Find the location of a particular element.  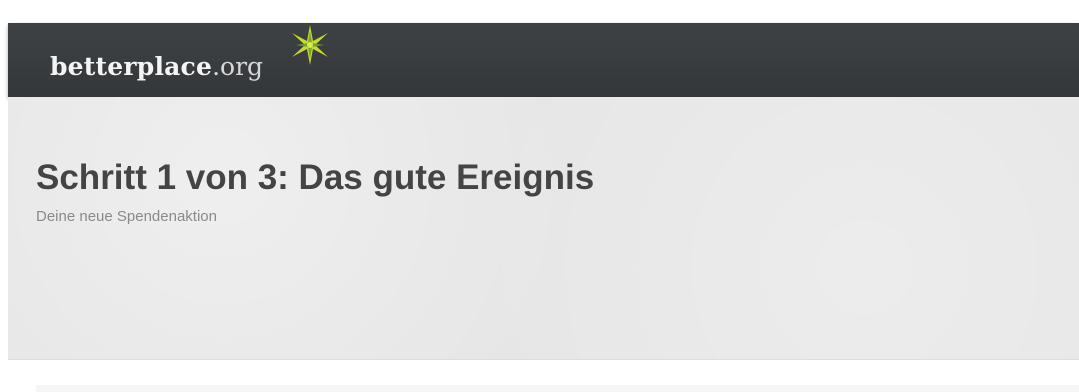

logo-domain-suffix: .org is located at coordinates (238, 66).